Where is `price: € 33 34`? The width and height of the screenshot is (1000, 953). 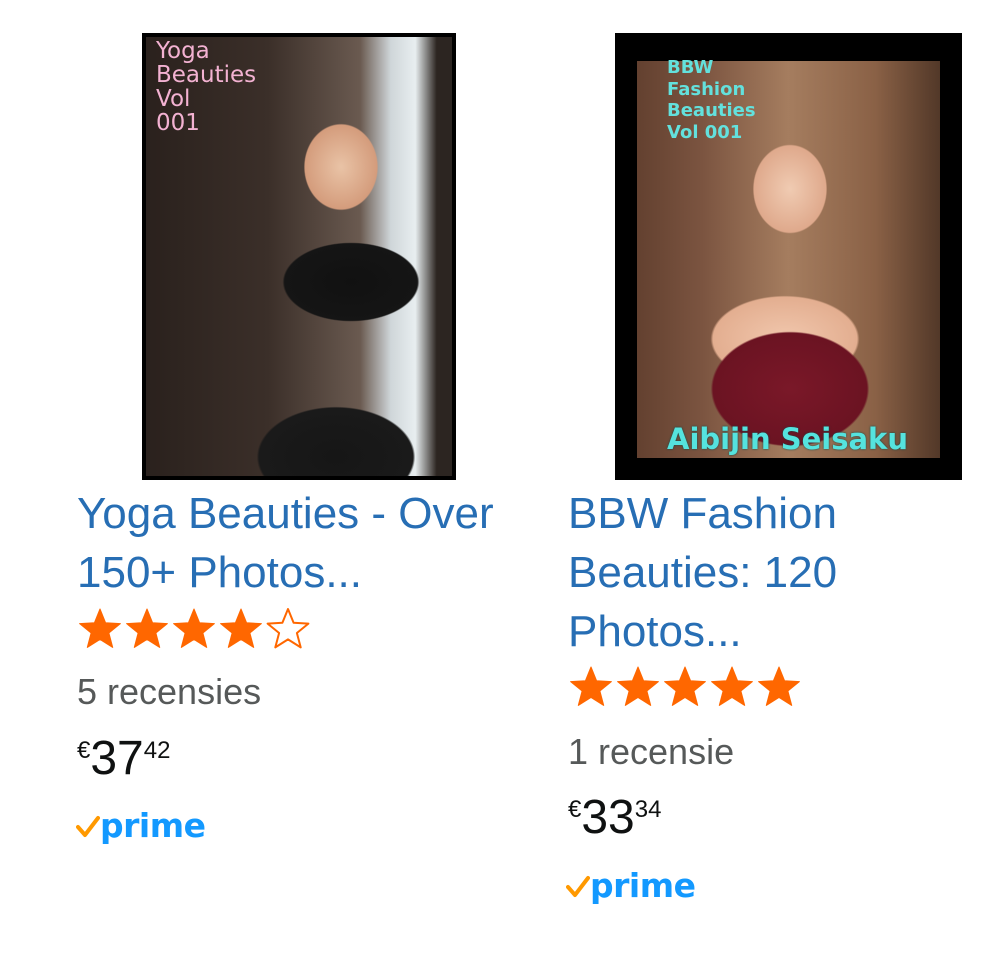 price: € 33 34 is located at coordinates (614, 818).